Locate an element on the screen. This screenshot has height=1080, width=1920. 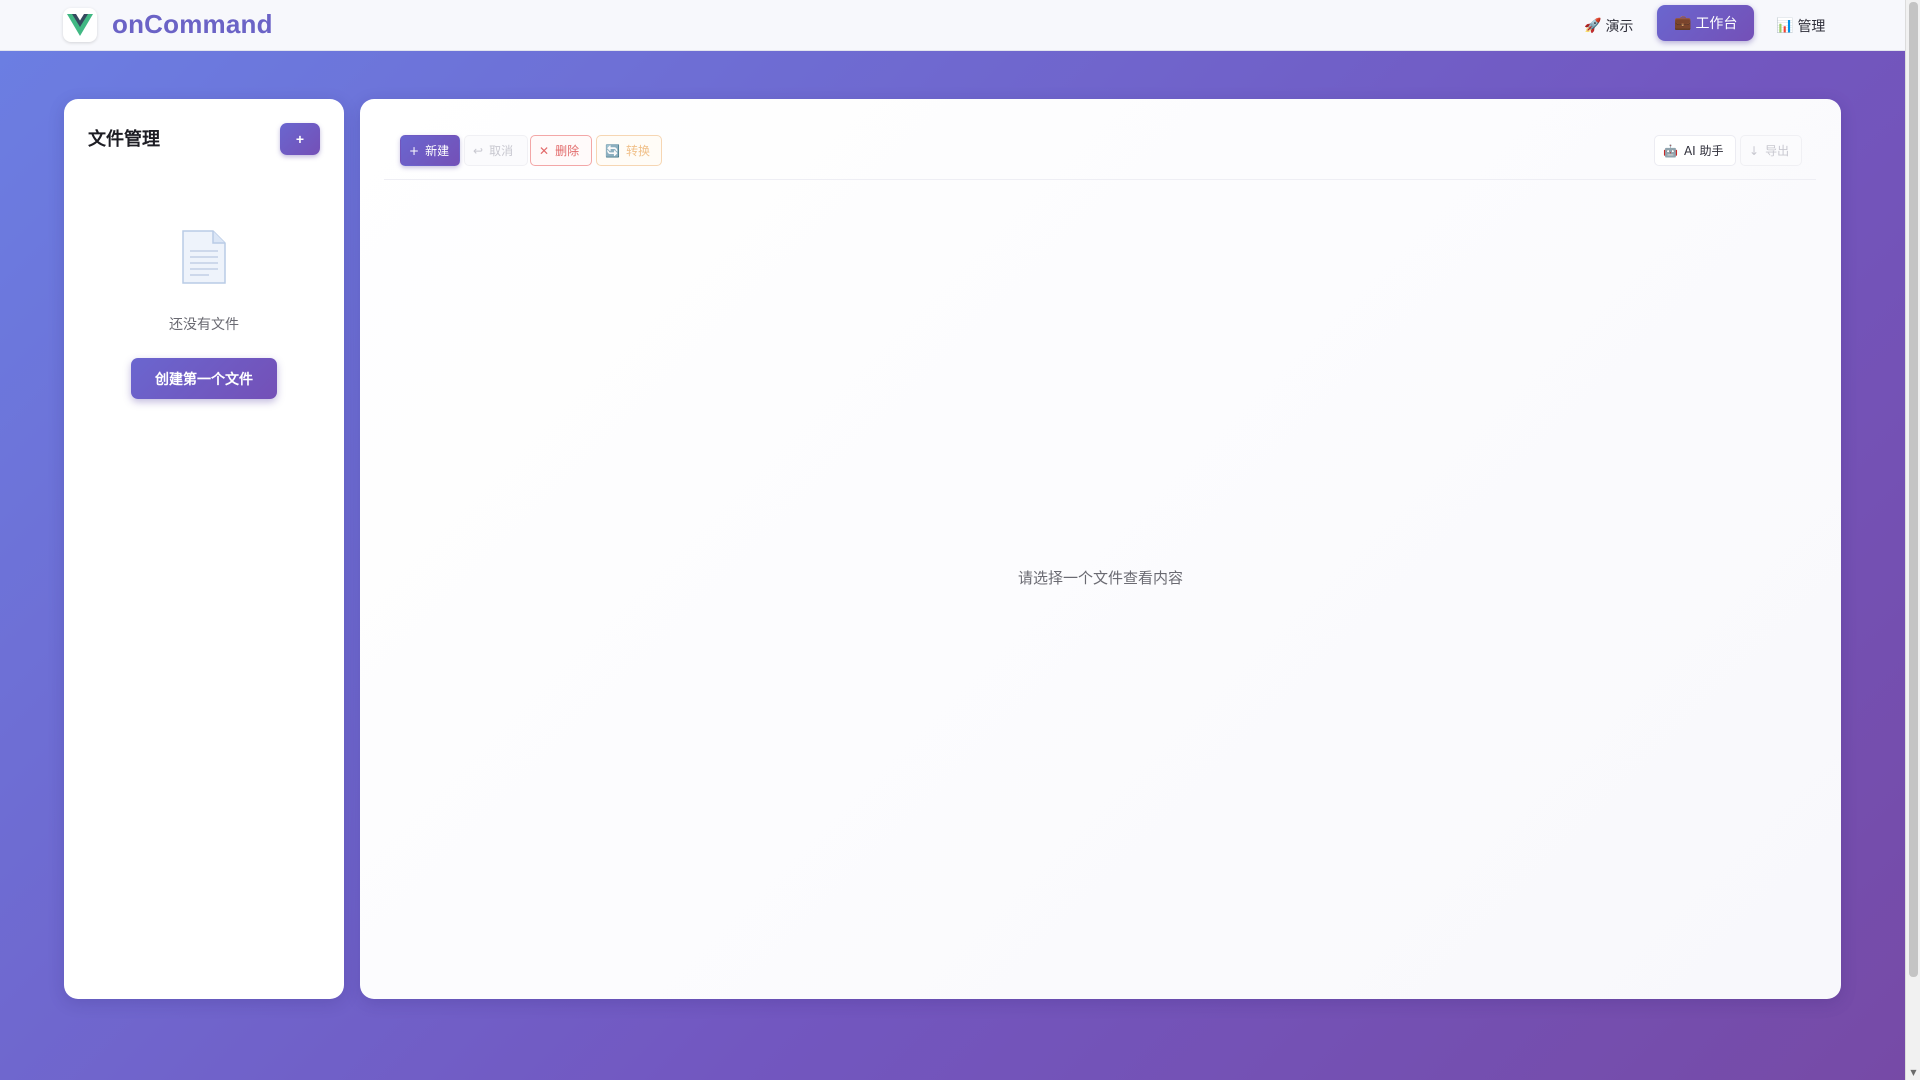
delete-button: ✕ 删除 is located at coordinates (561, 150).